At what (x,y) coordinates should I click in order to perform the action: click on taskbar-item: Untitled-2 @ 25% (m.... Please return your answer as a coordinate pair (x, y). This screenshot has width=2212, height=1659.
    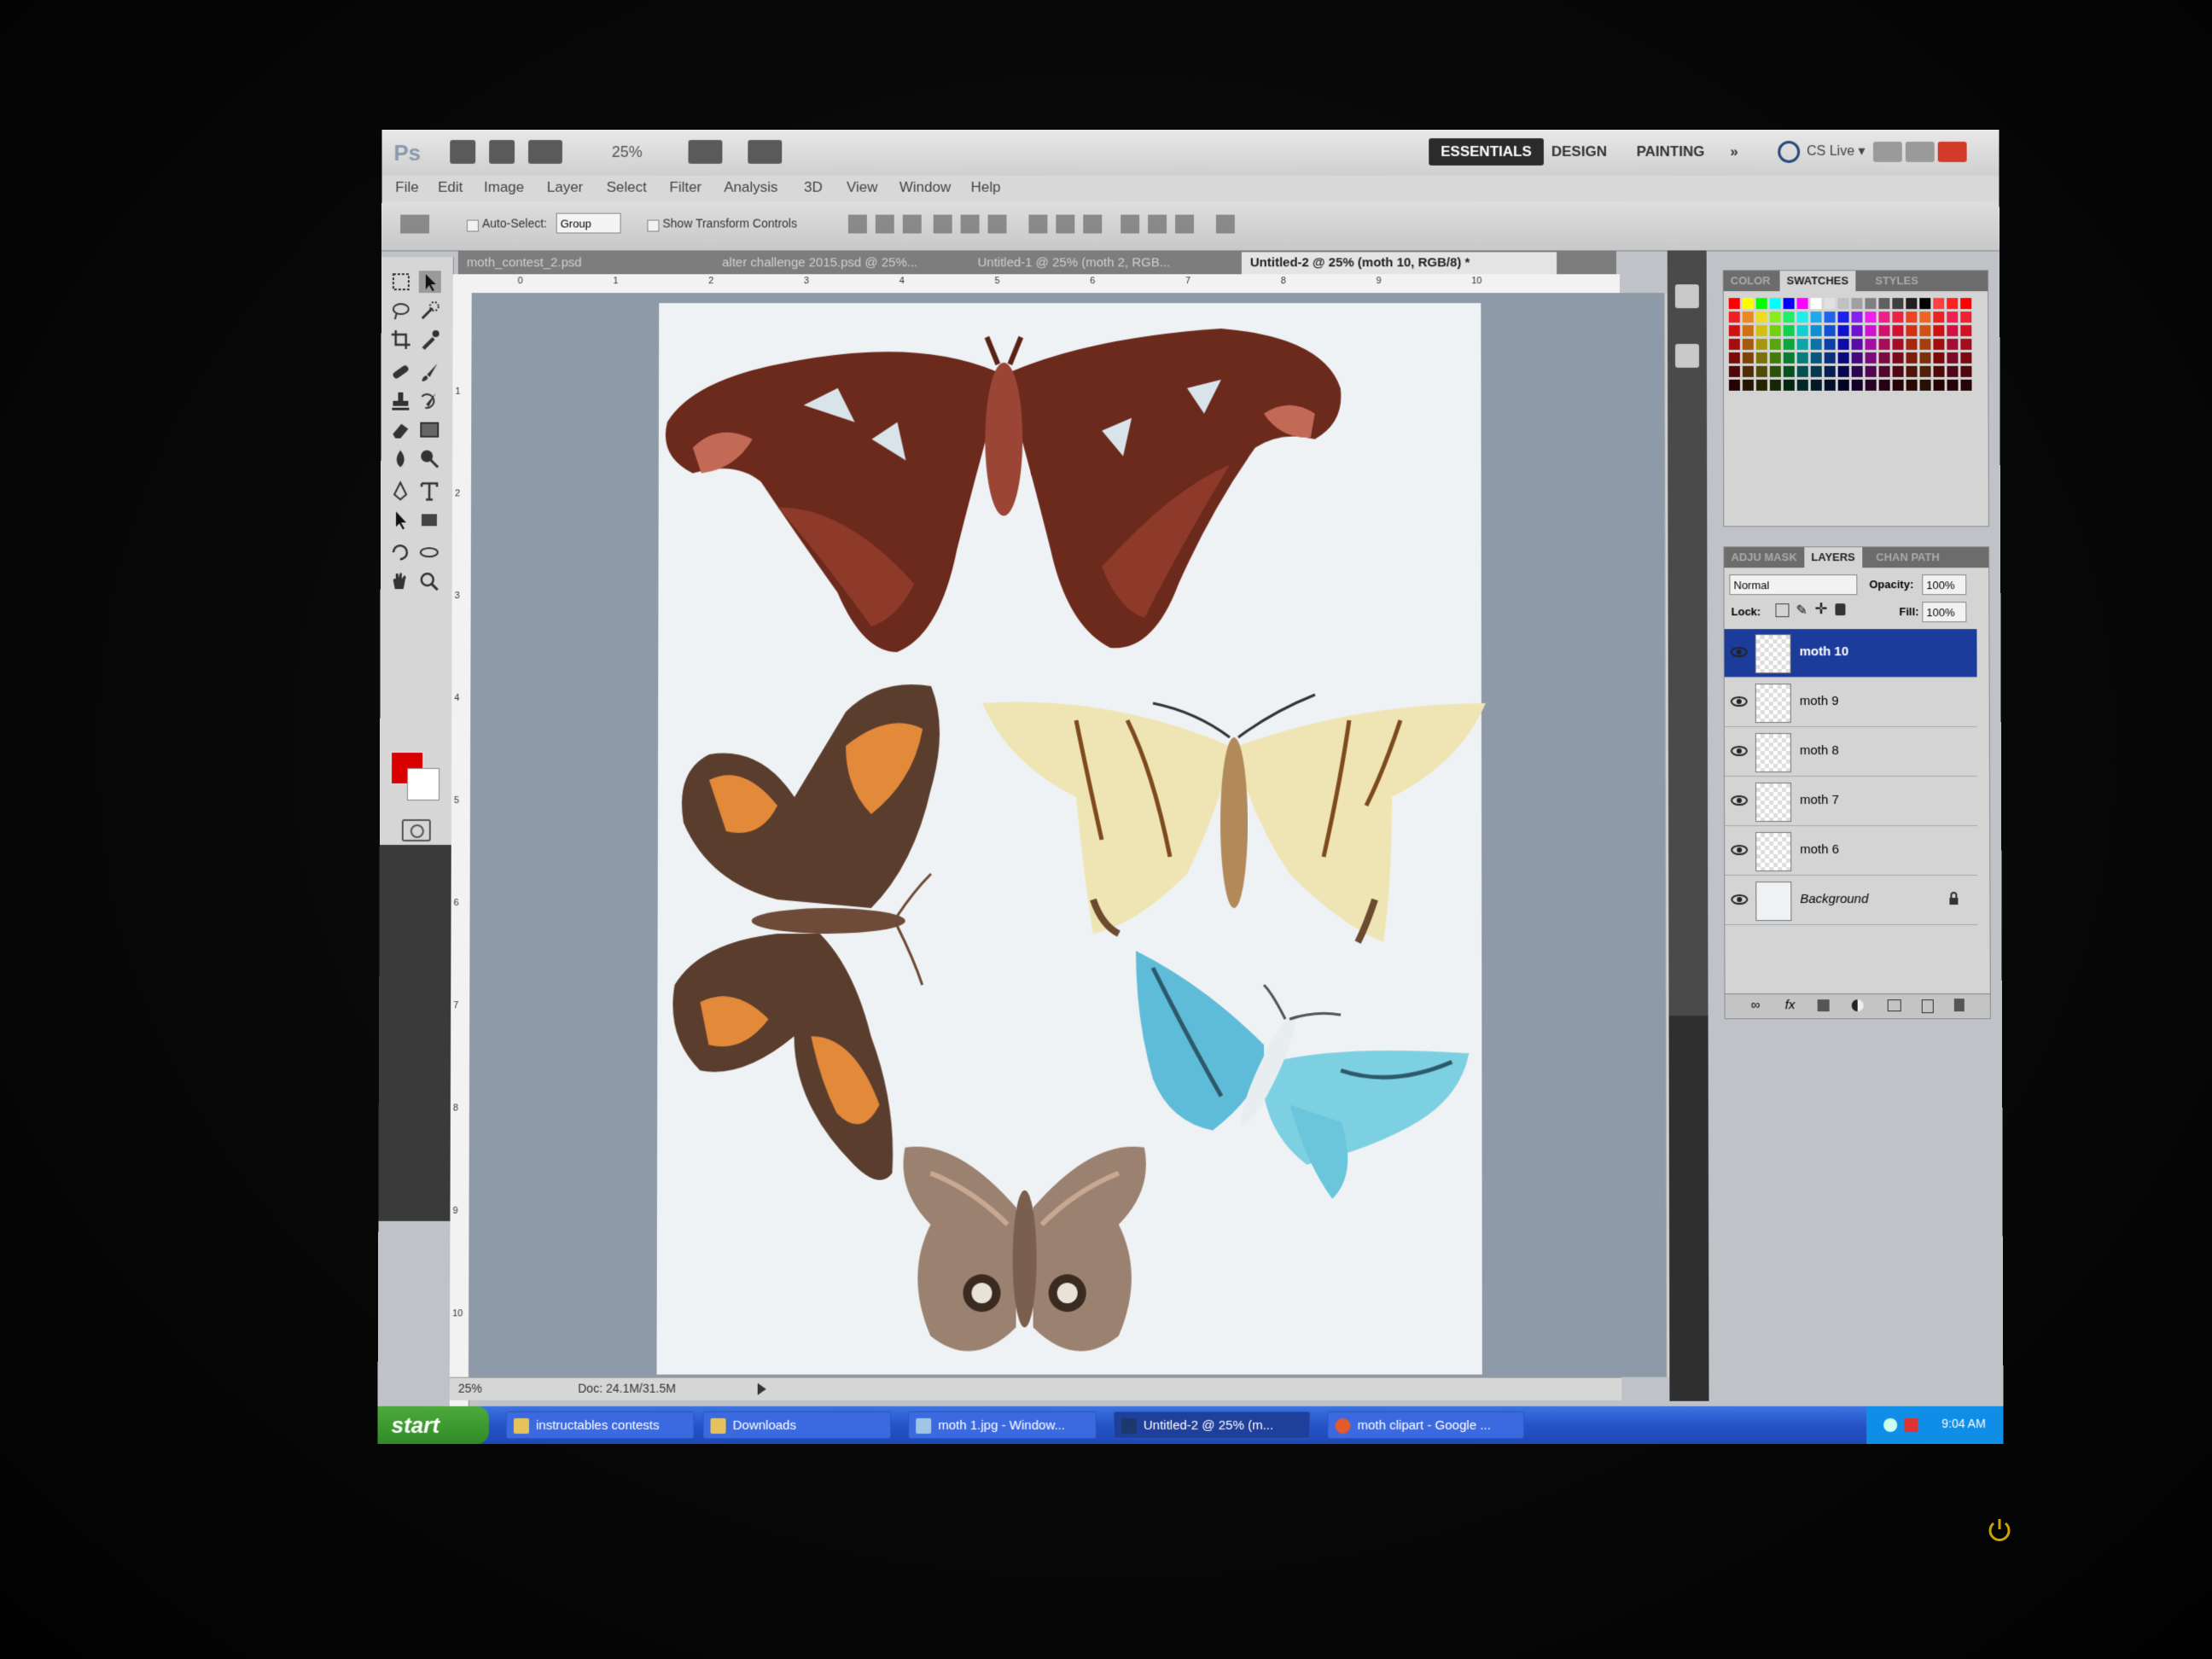
    Looking at the image, I should click on (1212, 1425).